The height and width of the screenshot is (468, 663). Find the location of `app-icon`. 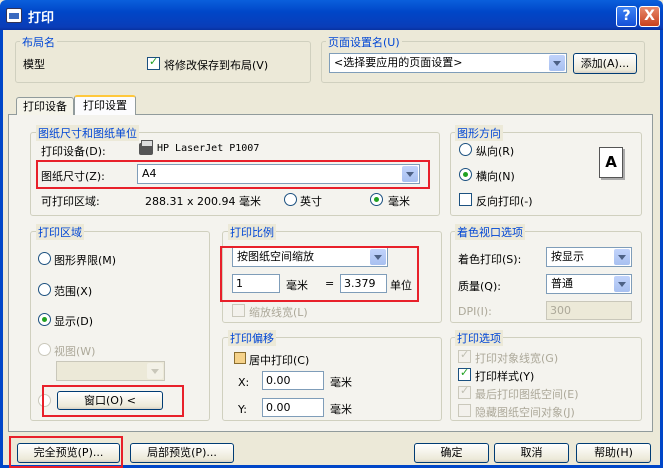

app-icon is located at coordinates (14, 15).